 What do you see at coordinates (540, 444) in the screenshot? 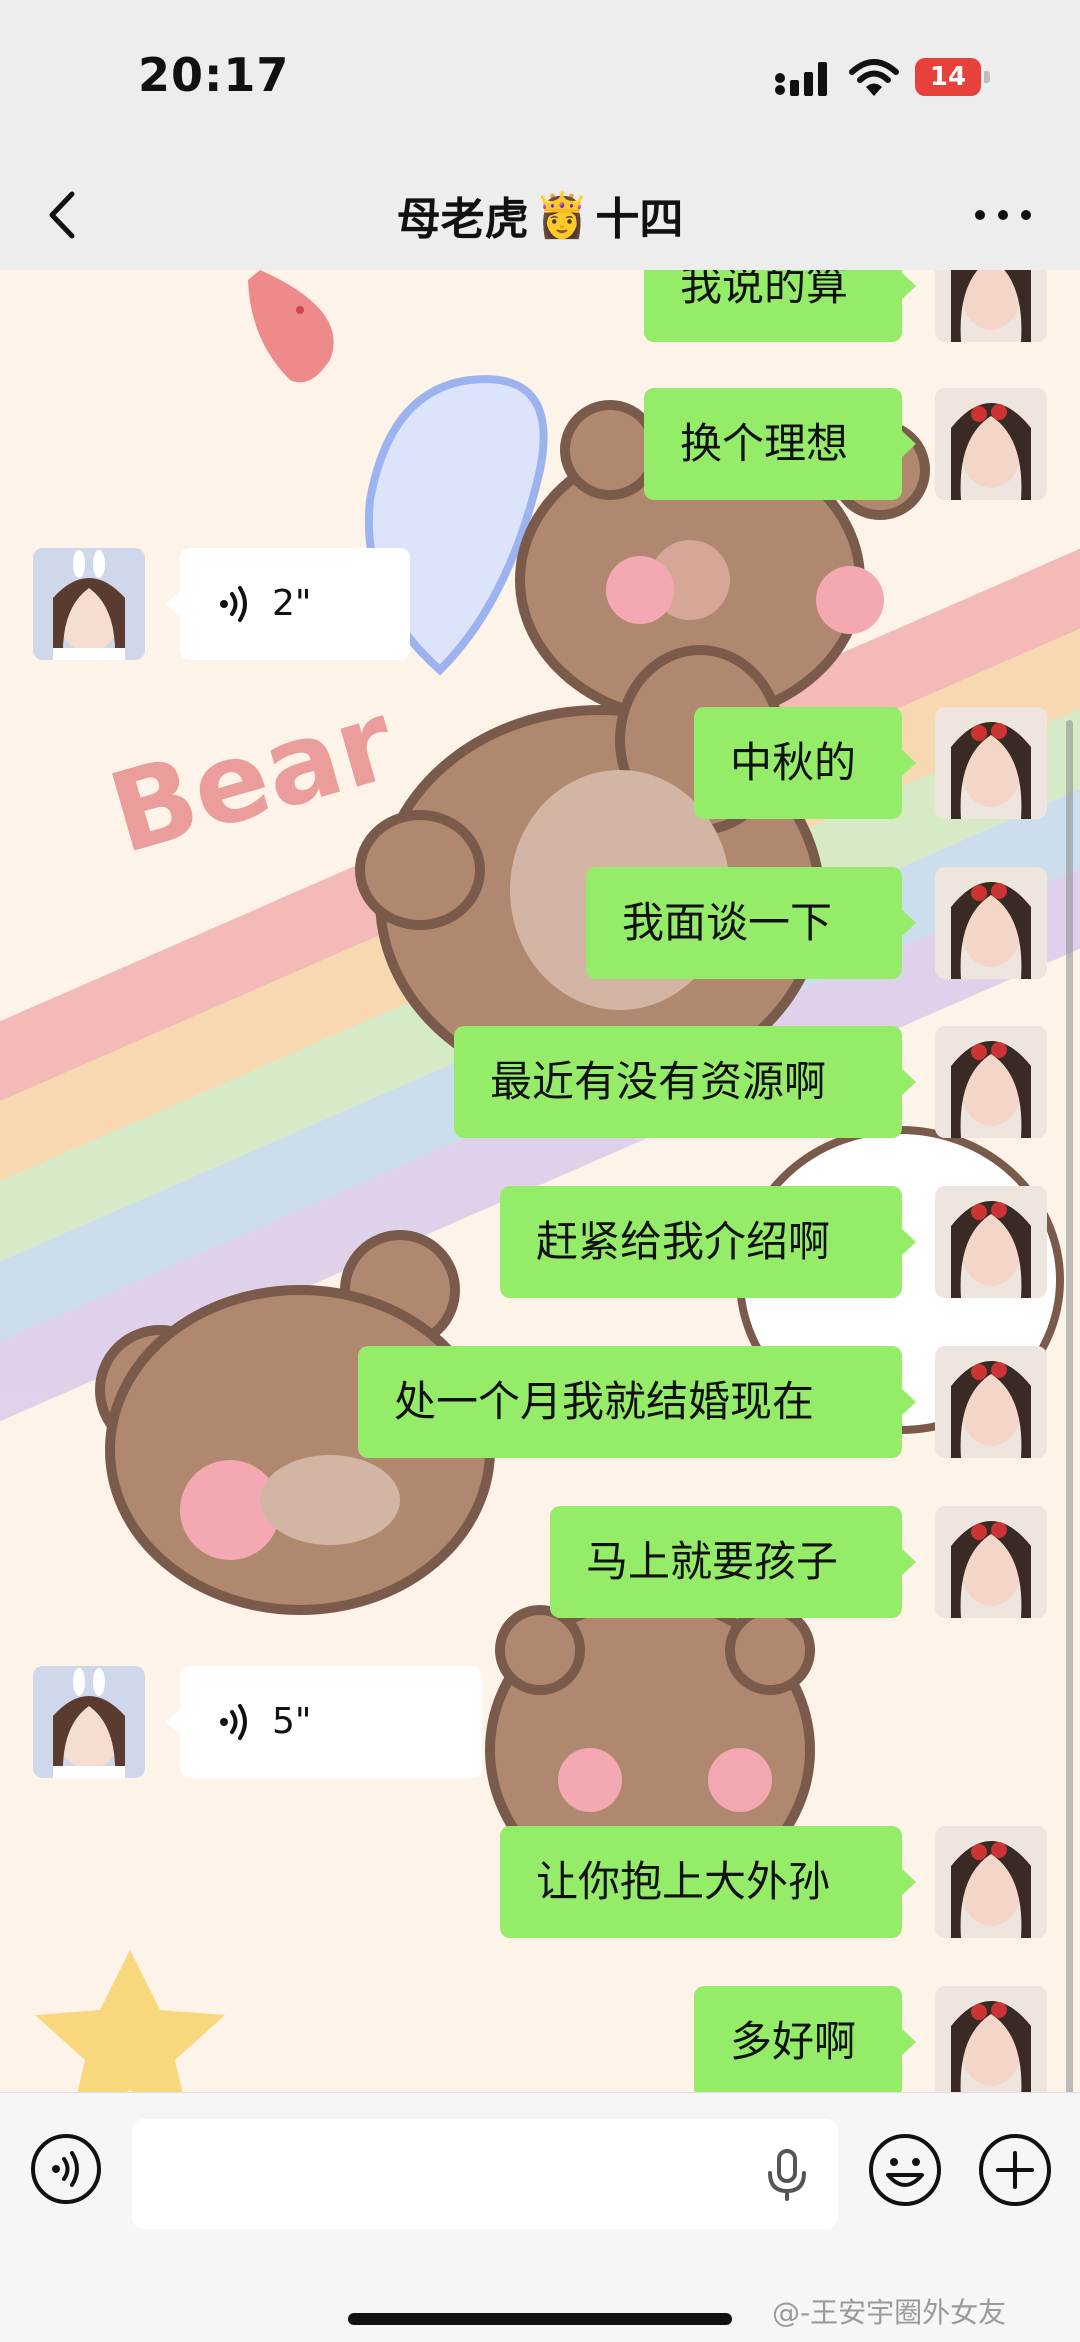
I see `message-row: 换个理想` at bounding box center [540, 444].